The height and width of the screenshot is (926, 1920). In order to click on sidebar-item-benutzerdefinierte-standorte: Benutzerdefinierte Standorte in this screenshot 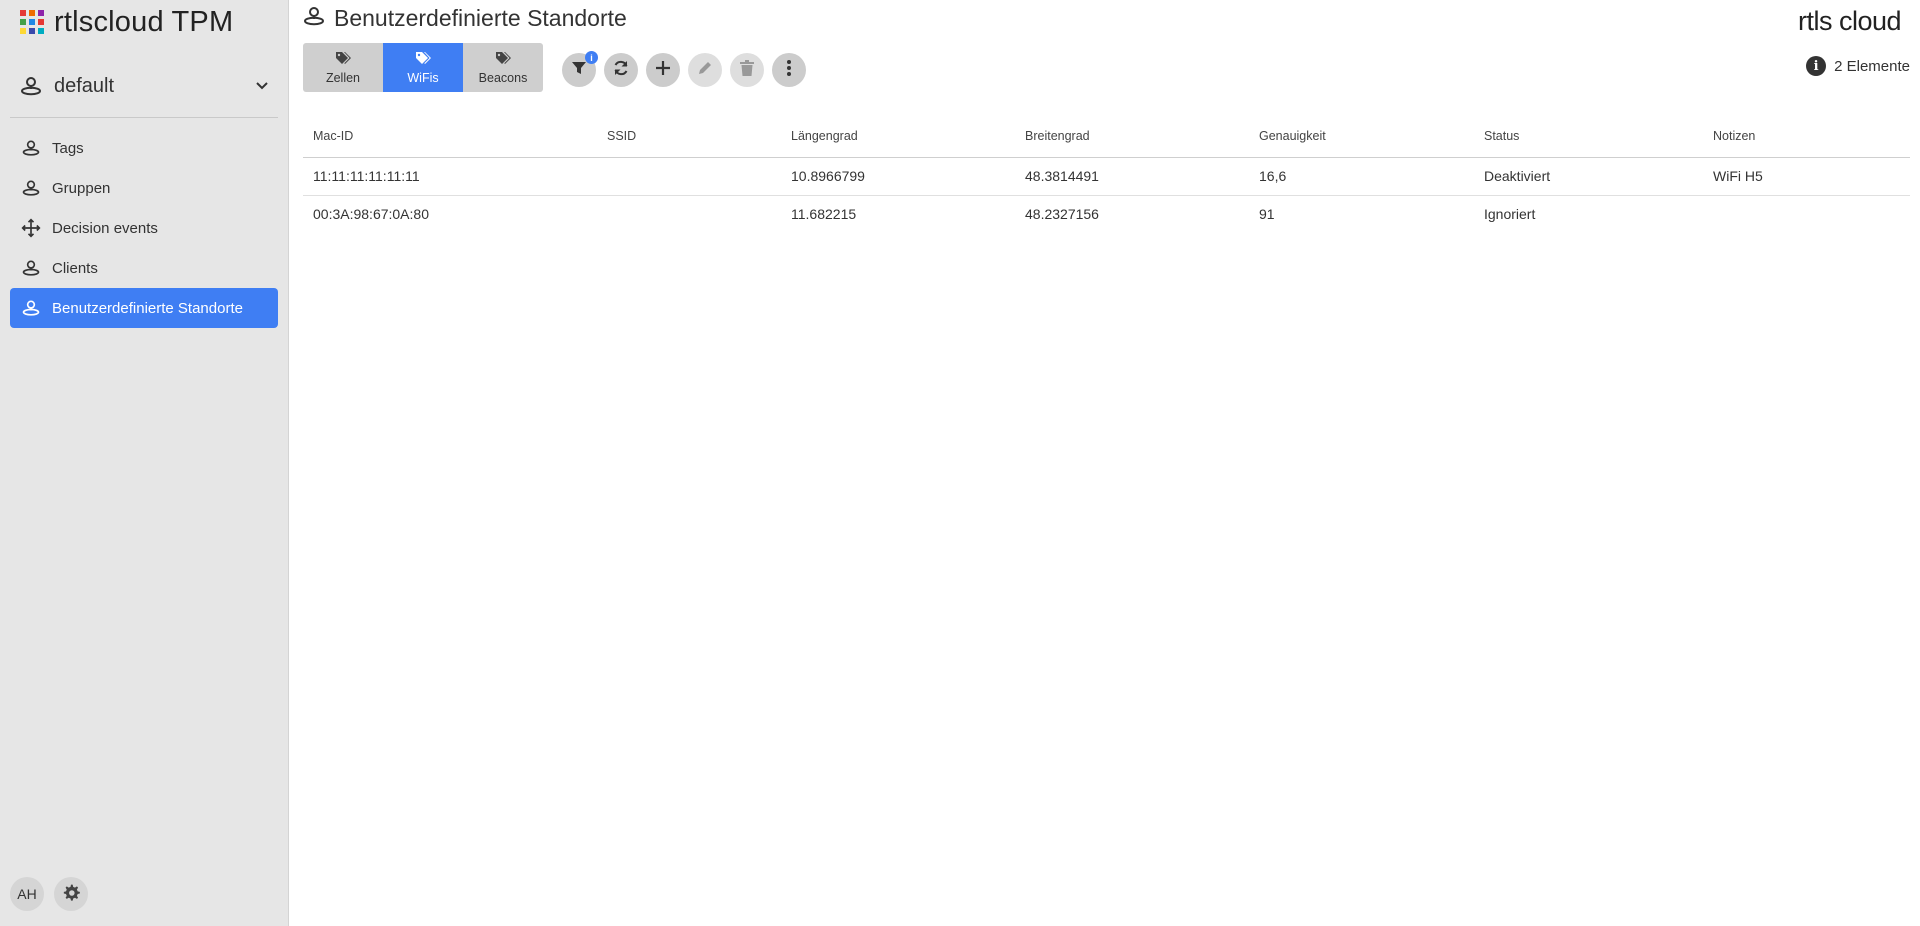, I will do `click(144, 308)`.